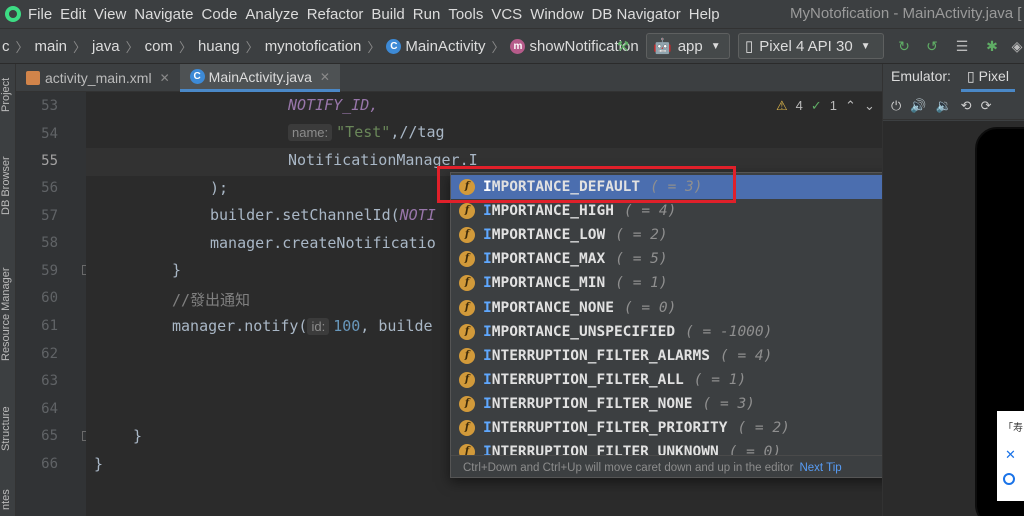 Image resolution: width=1024 pixels, height=516 pixels. Describe the element at coordinates (13, 14) in the screenshot. I see `android-studio-logo-icon` at that location.